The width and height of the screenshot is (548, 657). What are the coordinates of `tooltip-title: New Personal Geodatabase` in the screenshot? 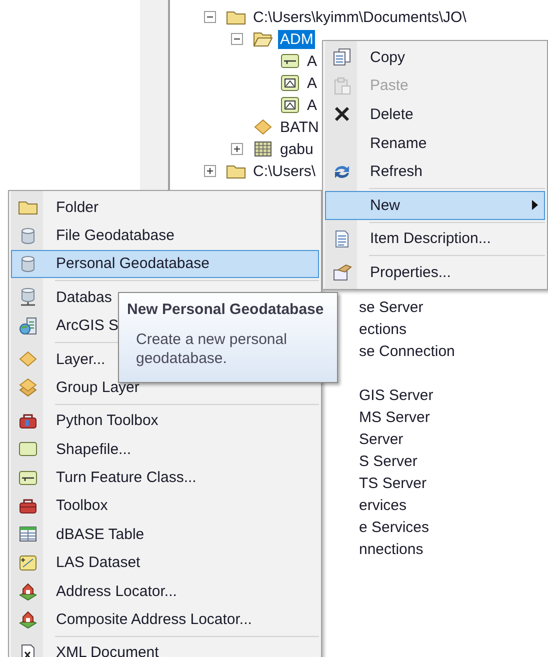 It's located at (226, 309).